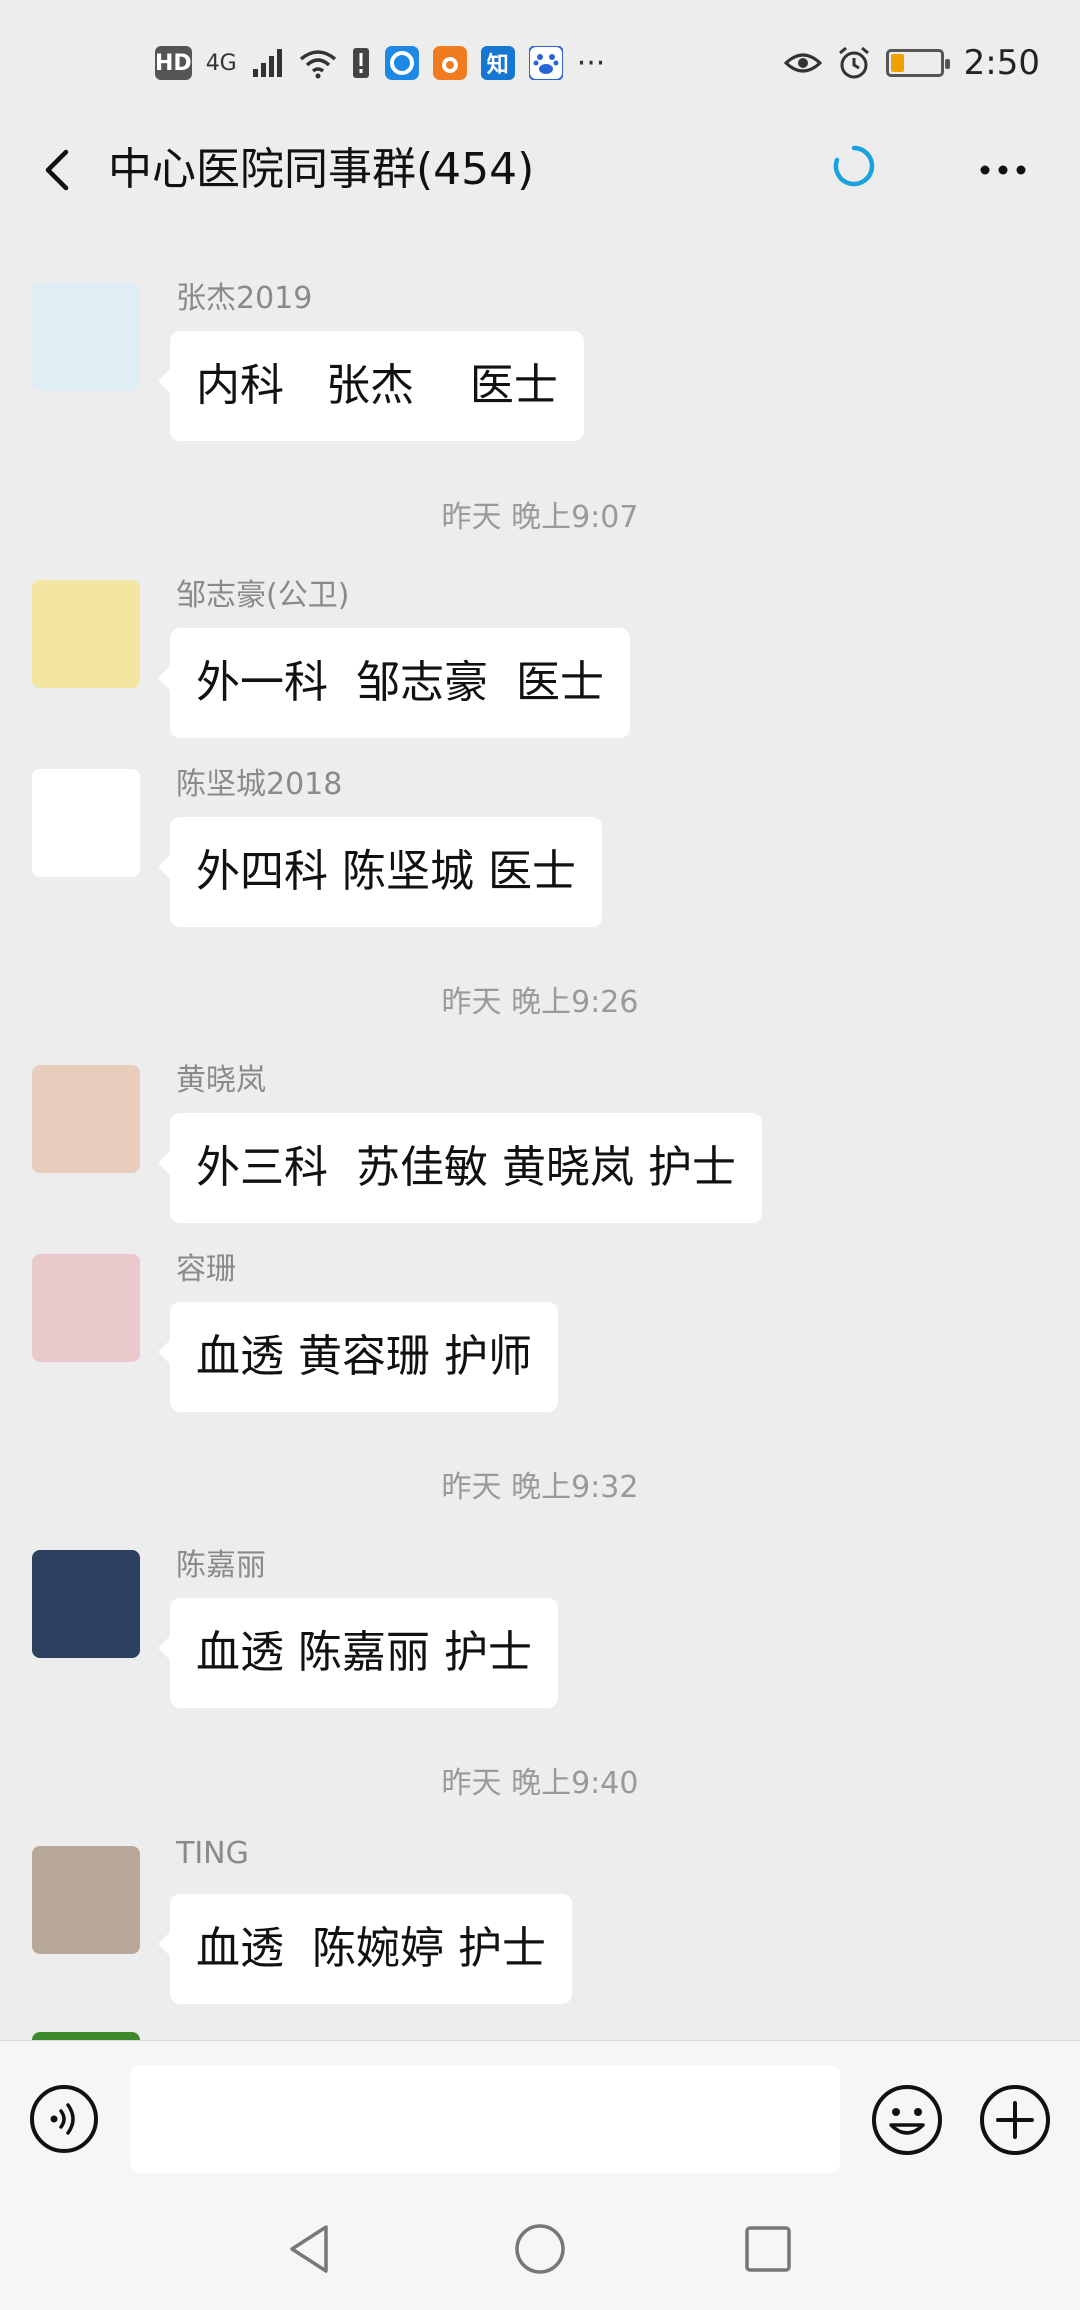 The width and height of the screenshot is (1080, 2310). I want to click on network-type-label: 4G, so click(221, 63).